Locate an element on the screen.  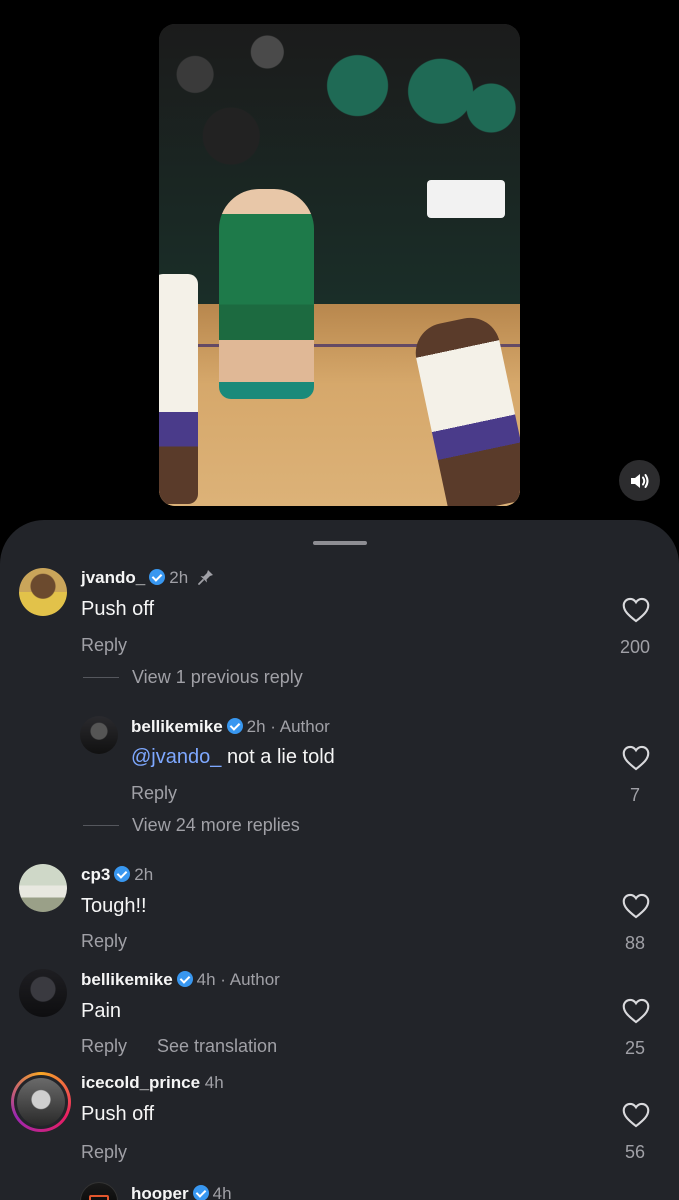
comment-time: 2h · Author is located at coordinates (288, 726).